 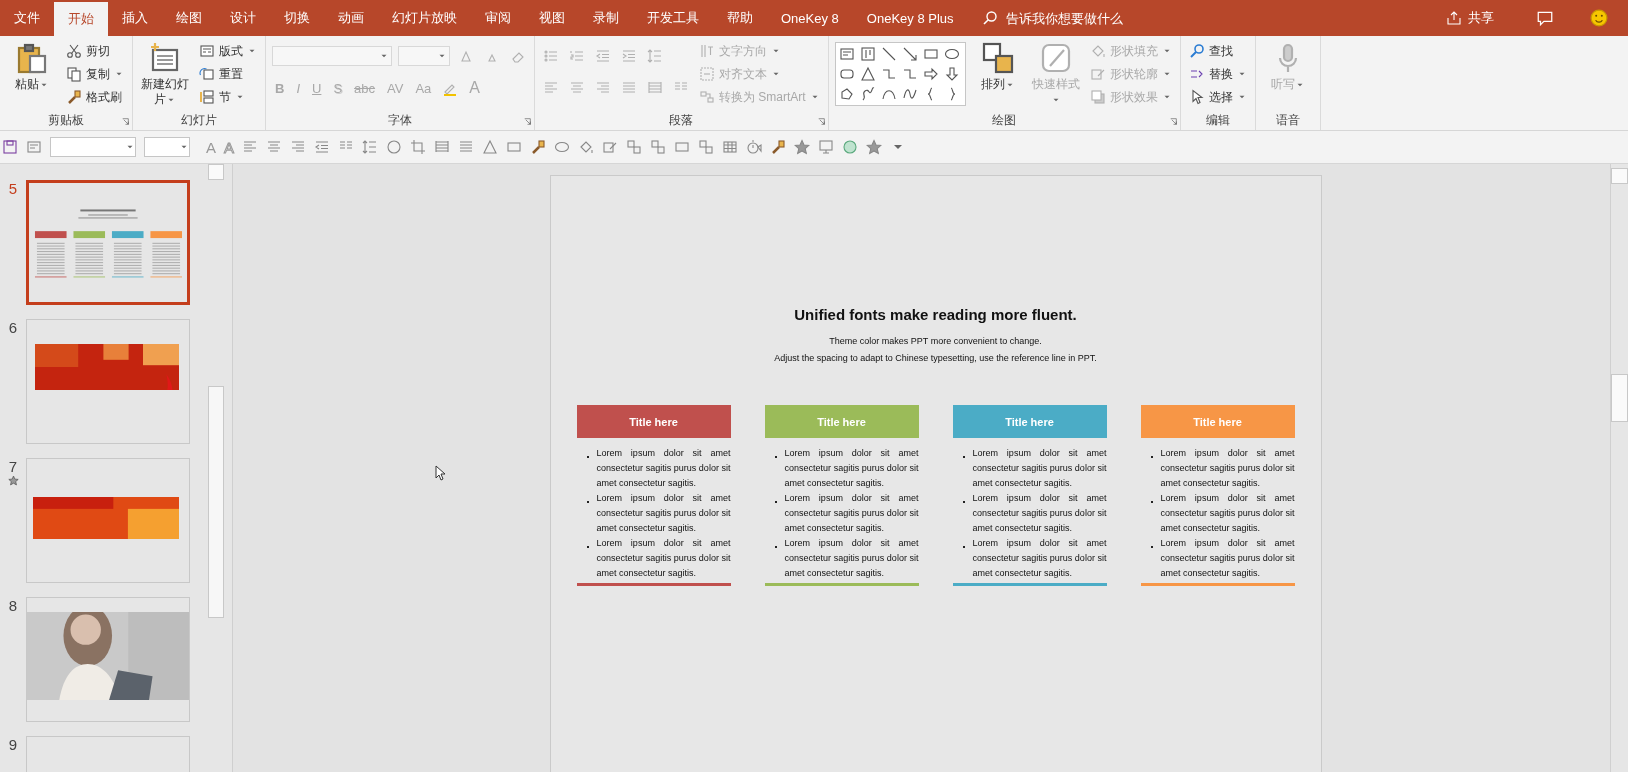 I want to click on justify-icon, so click(x=466, y=147).